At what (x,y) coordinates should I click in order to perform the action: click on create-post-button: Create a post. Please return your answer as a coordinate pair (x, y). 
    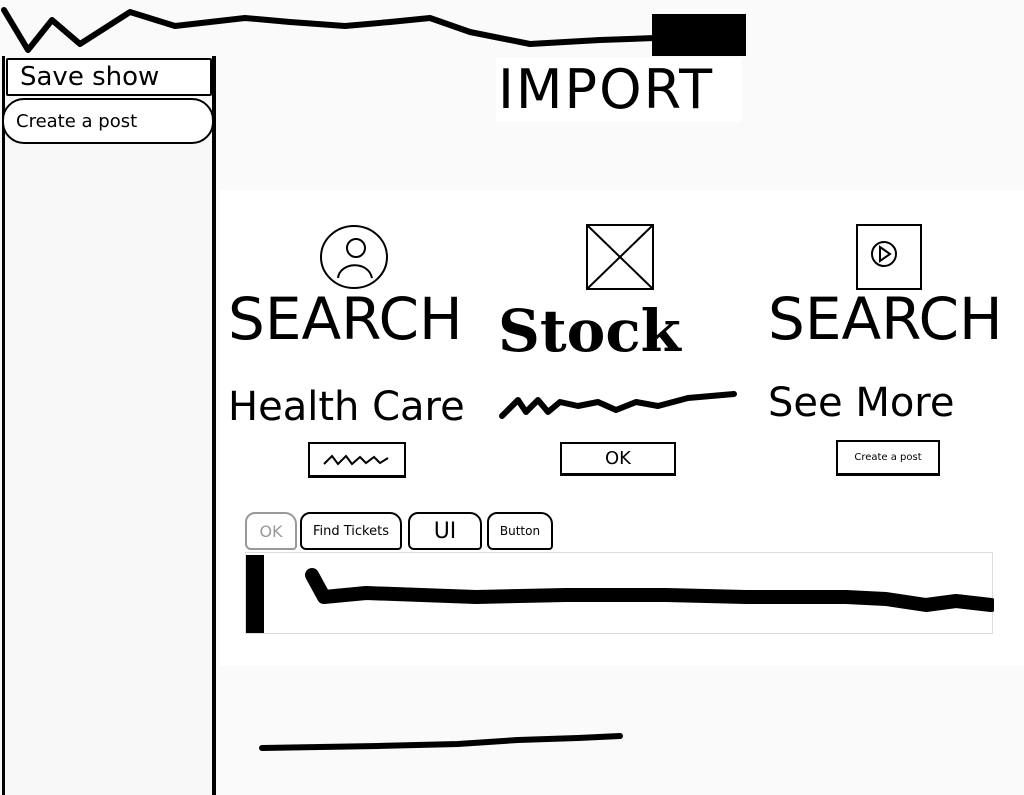
    Looking at the image, I should click on (108, 121).